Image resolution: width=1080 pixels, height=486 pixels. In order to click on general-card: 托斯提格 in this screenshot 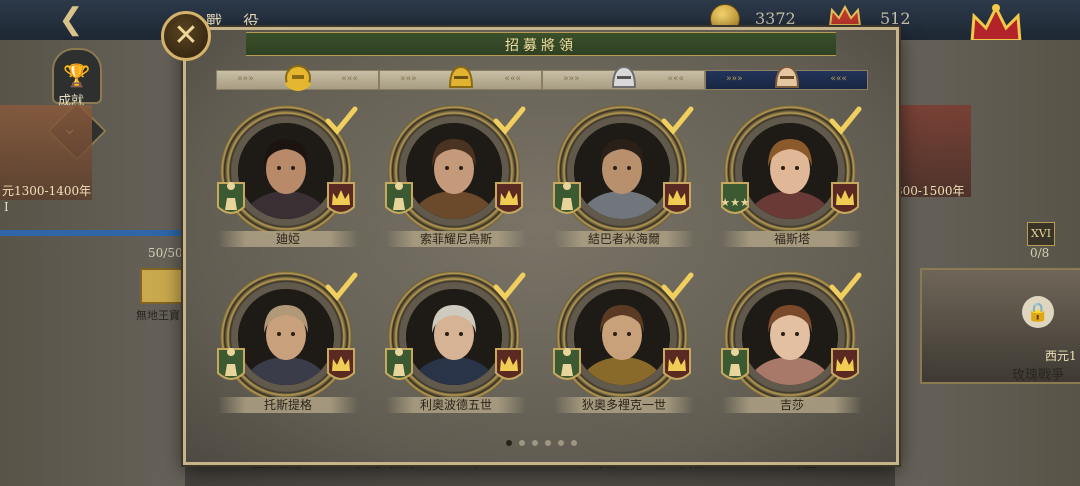, I will do `click(287, 342)`.